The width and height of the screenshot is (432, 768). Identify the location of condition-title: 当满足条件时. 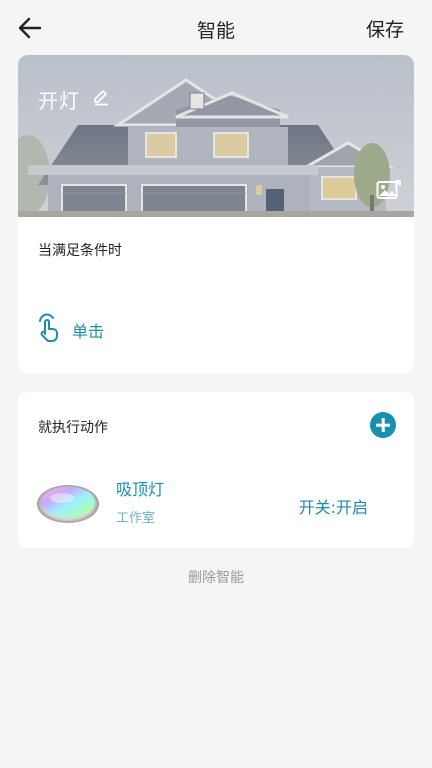
(80, 251).